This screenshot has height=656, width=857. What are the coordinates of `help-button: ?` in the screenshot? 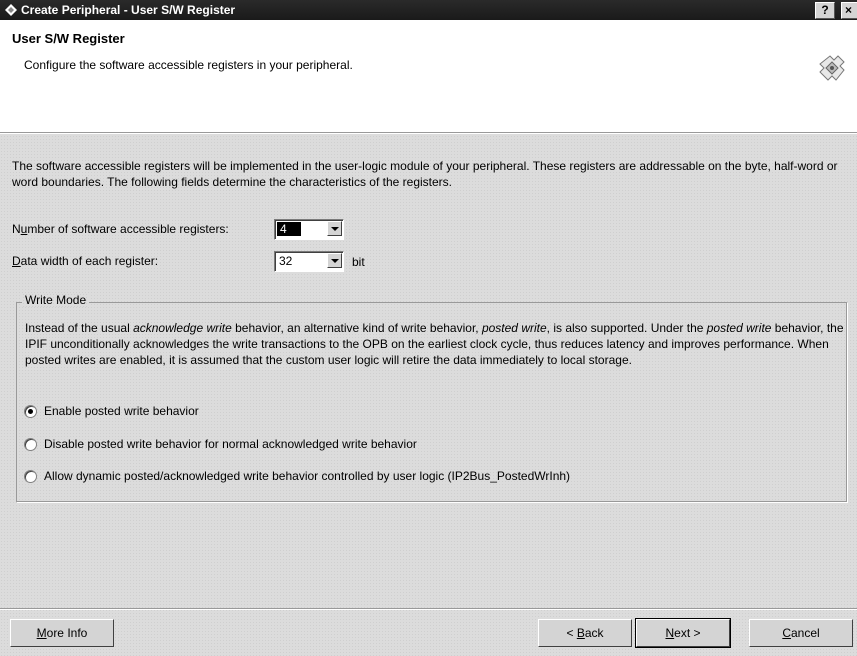 It's located at (825, 10).